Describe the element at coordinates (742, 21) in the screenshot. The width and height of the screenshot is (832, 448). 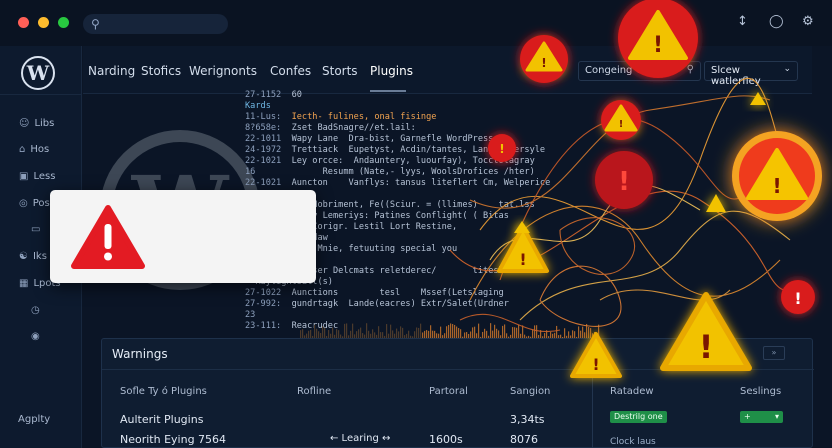
I see `pin-icon: ↕` at that location.